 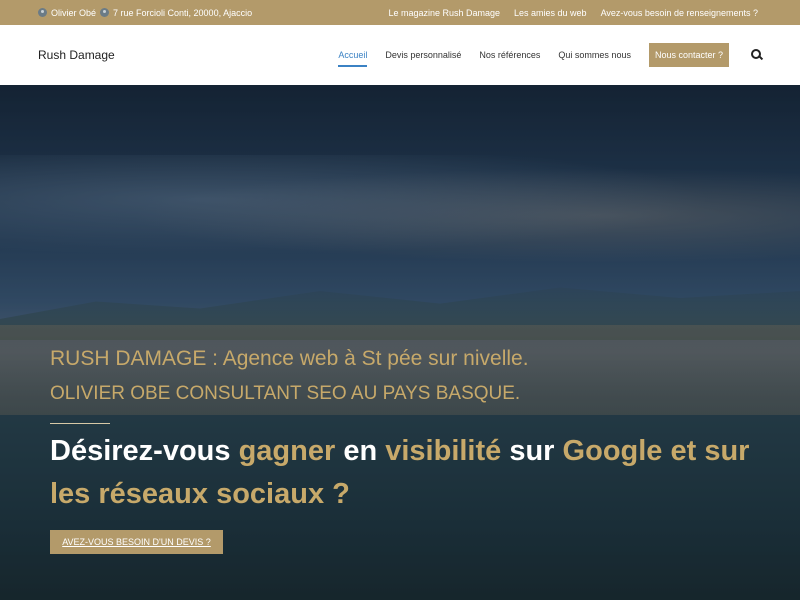 I want to click on top-link-renseignements: Avez-vous besoin de renseignements ?, so click(x=679, y=13).